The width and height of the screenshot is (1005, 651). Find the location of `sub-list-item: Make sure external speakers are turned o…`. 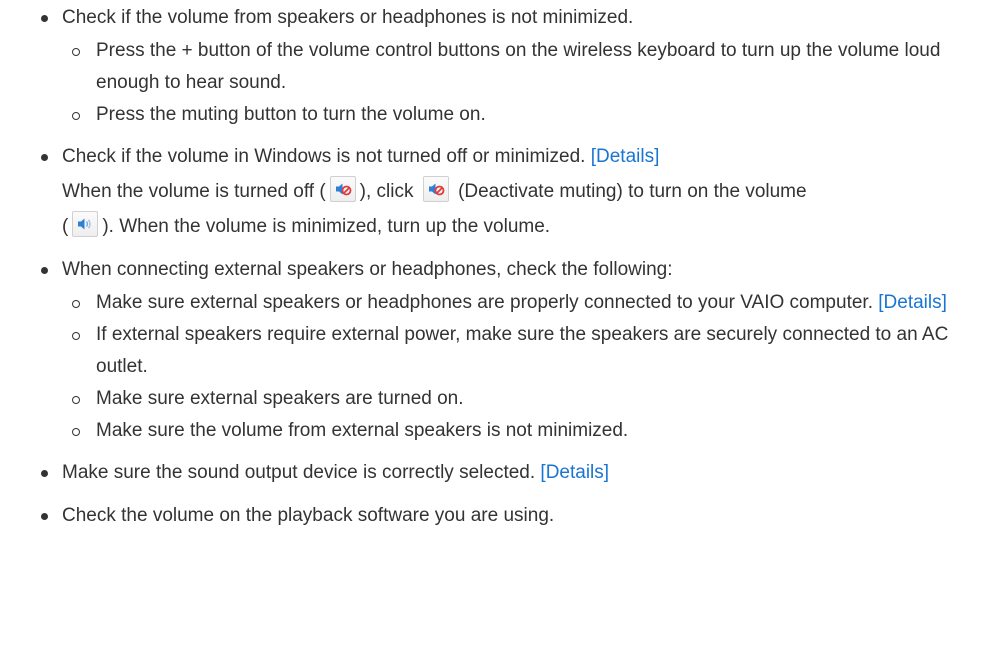

sub-list-item: Make sure external speakers are turned o… is located at coordinates (533, 399).